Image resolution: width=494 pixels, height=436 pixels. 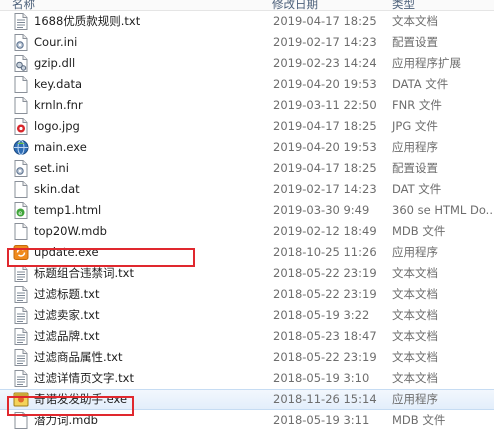 I want to click on column-header-name: 名称, so click(x=23, y=5).